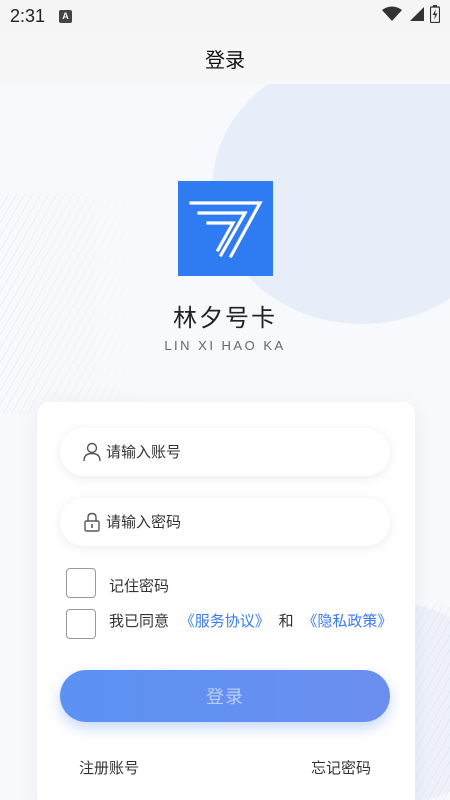  I want to click on page-title: 登录, so click(225, 59).